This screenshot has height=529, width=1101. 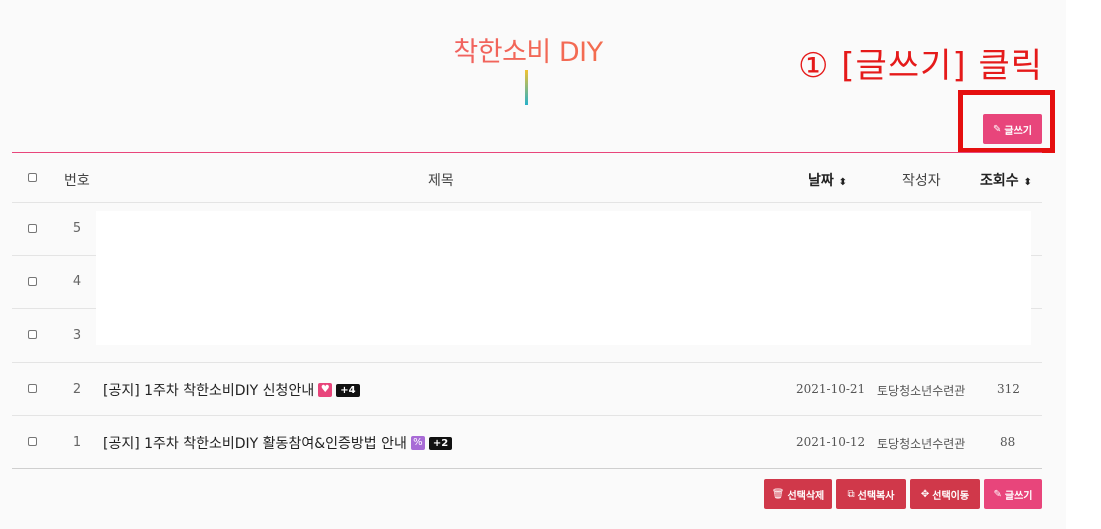 I want to click on post-title: [공지] 1주차 착한소비DIY 활동참여&인증방법 안내, so click(x=255, y=444).